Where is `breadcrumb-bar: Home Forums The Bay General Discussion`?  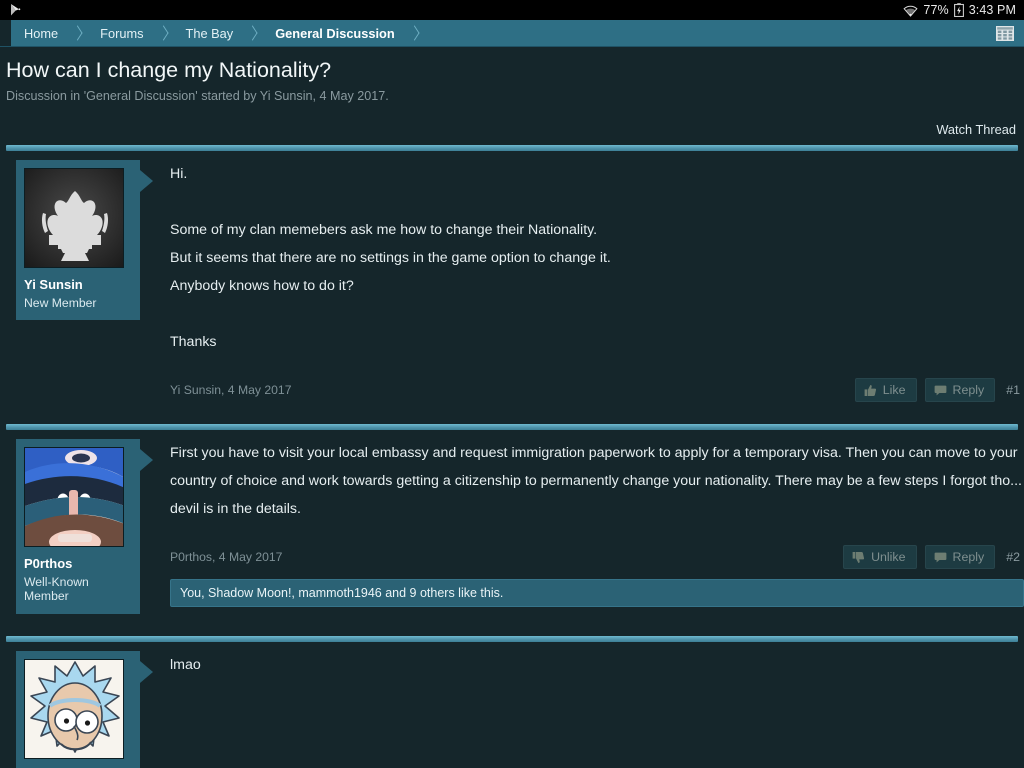
breadcrumb-bar: Home Forums The Bay General Discussion is located at coordinates (512, 33).